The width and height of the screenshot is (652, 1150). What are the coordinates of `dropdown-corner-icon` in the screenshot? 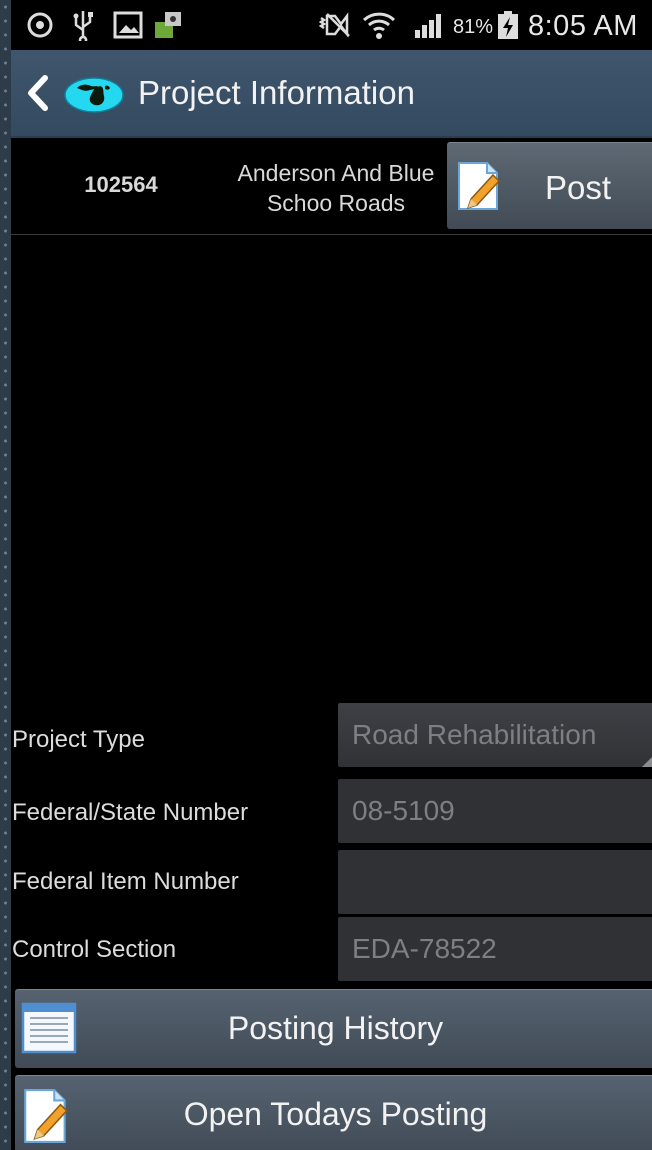 It's located at (647, 759).